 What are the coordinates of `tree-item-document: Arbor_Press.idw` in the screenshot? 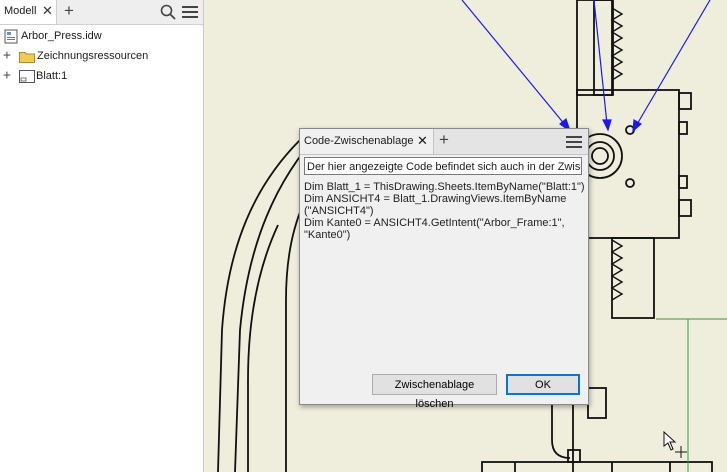 It's located at (100, 37).